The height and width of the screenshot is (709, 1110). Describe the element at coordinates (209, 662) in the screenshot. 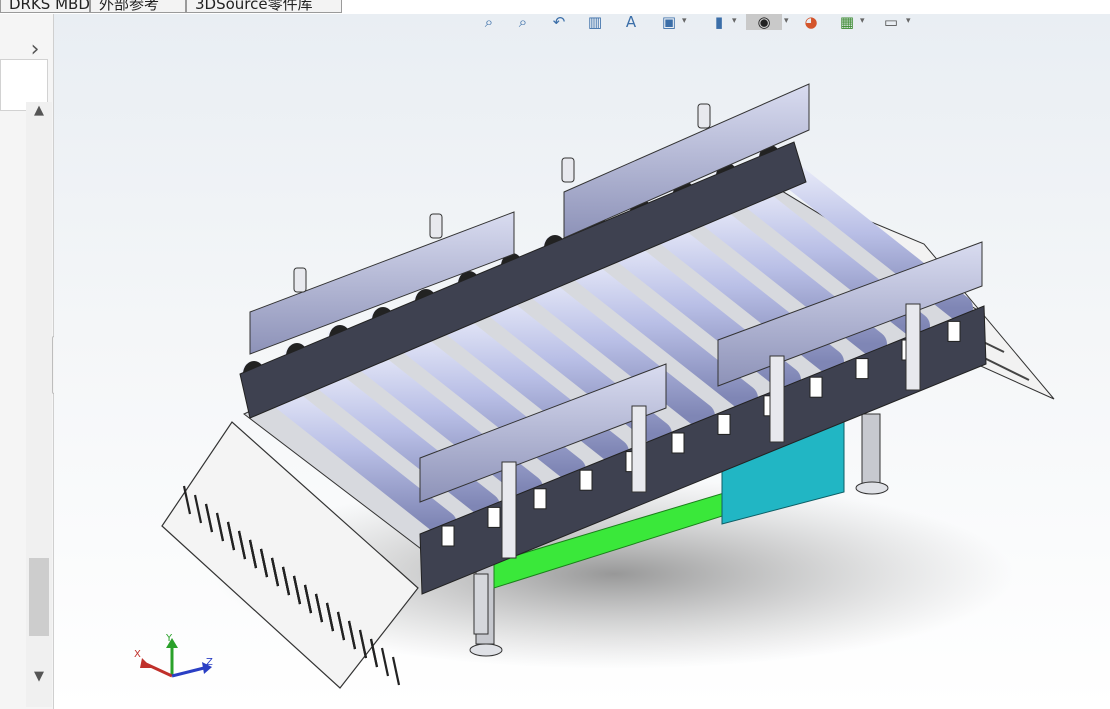

I see `triad-z-label: Z` at that location.